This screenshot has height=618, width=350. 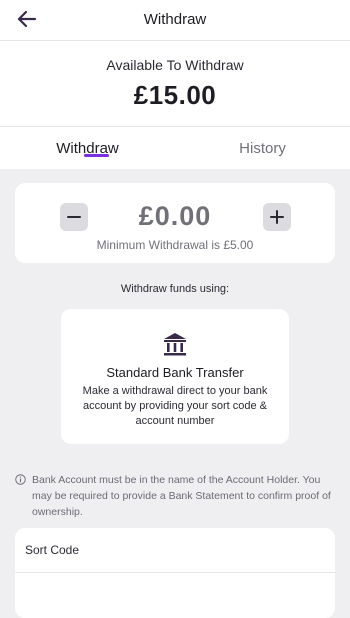 I want to click on active-tab-indicator, so click(x=96, y=155).